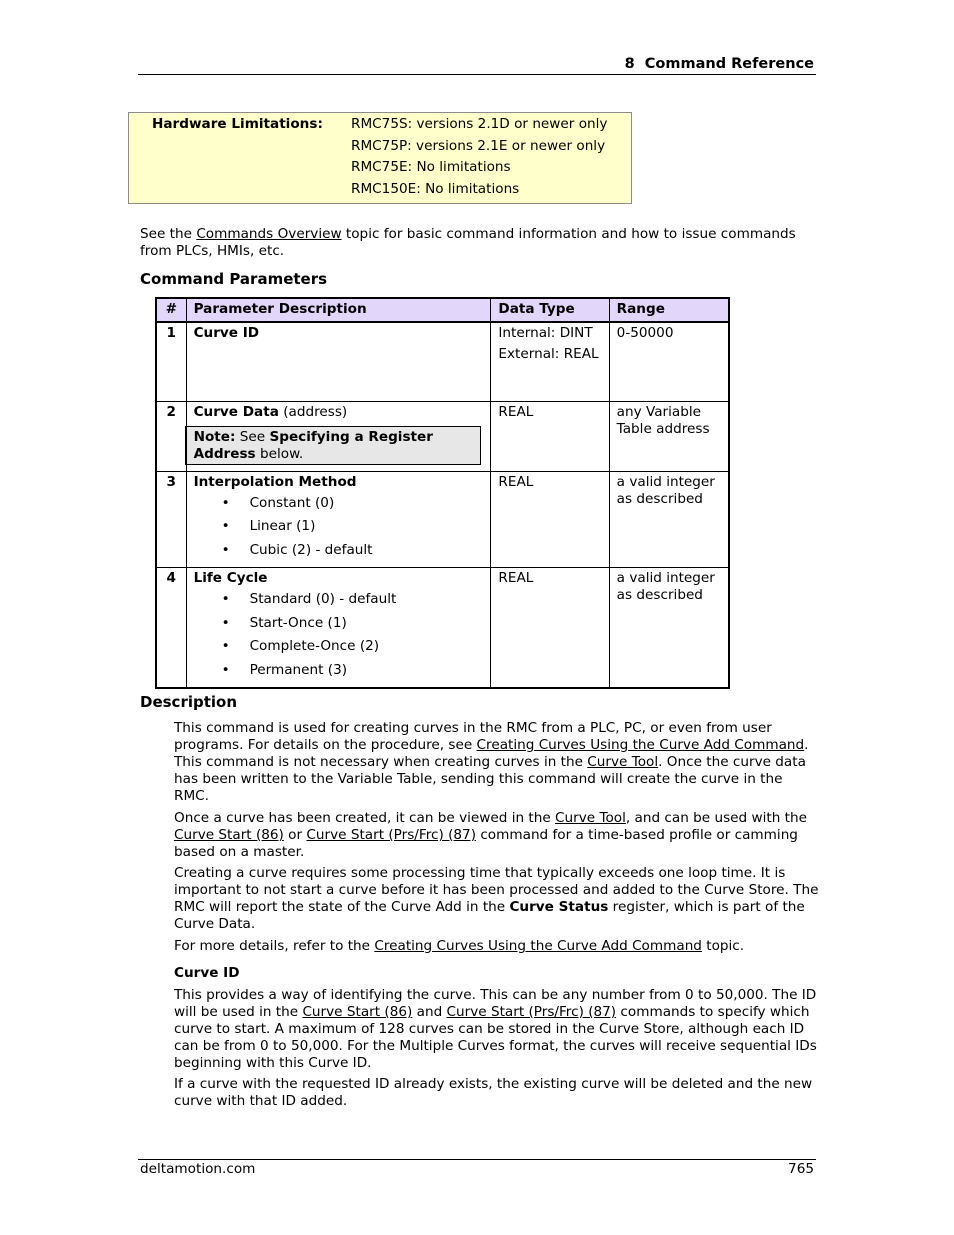  I want to click on option-item: • Standard (0) - default, so click(339, 603).